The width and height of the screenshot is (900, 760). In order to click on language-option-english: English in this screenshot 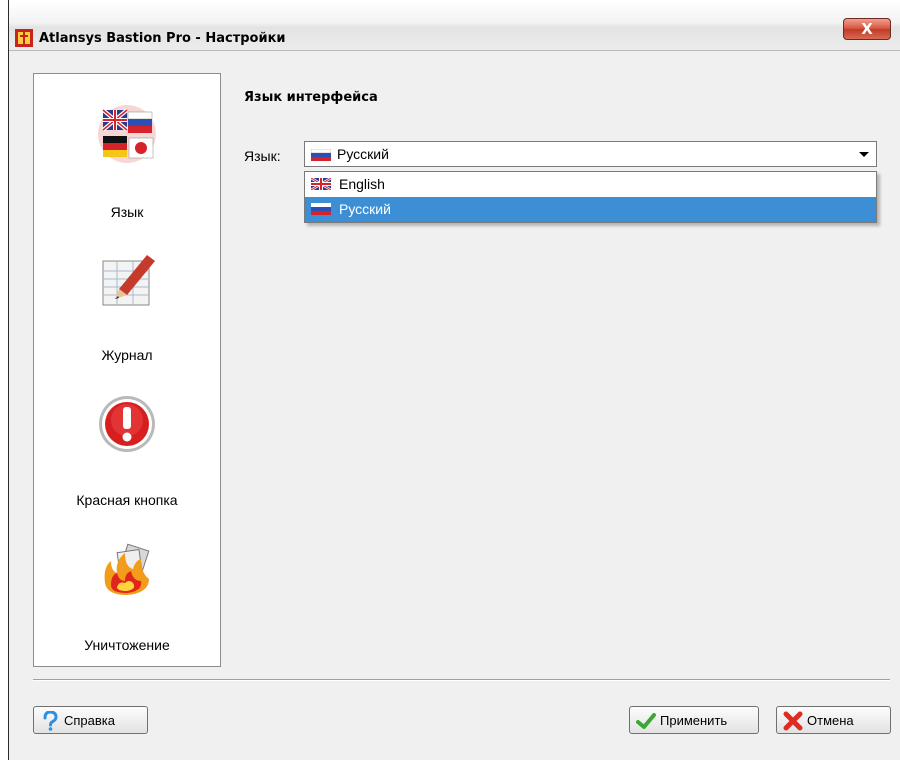, I will do `click(590, 184)`.